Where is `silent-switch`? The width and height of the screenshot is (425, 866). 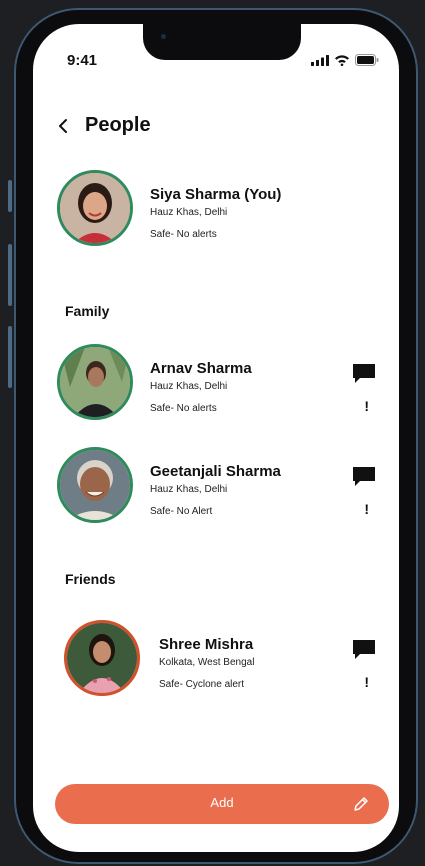
silent-switch is located at coordinates (10, 196).